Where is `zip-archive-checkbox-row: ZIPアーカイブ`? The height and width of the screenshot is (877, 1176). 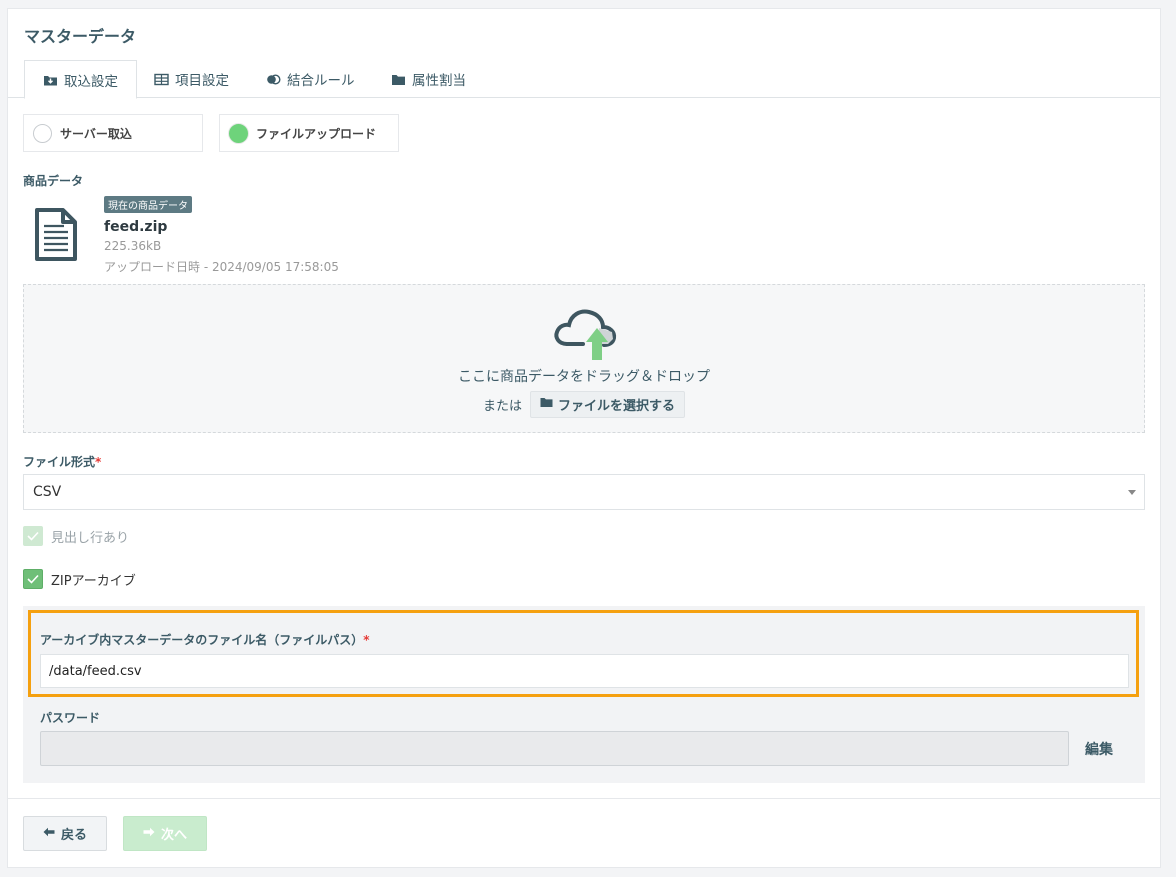 zip-archive-checkbox-row: ZIPアーカイブ is located at coordinates (79, 579).